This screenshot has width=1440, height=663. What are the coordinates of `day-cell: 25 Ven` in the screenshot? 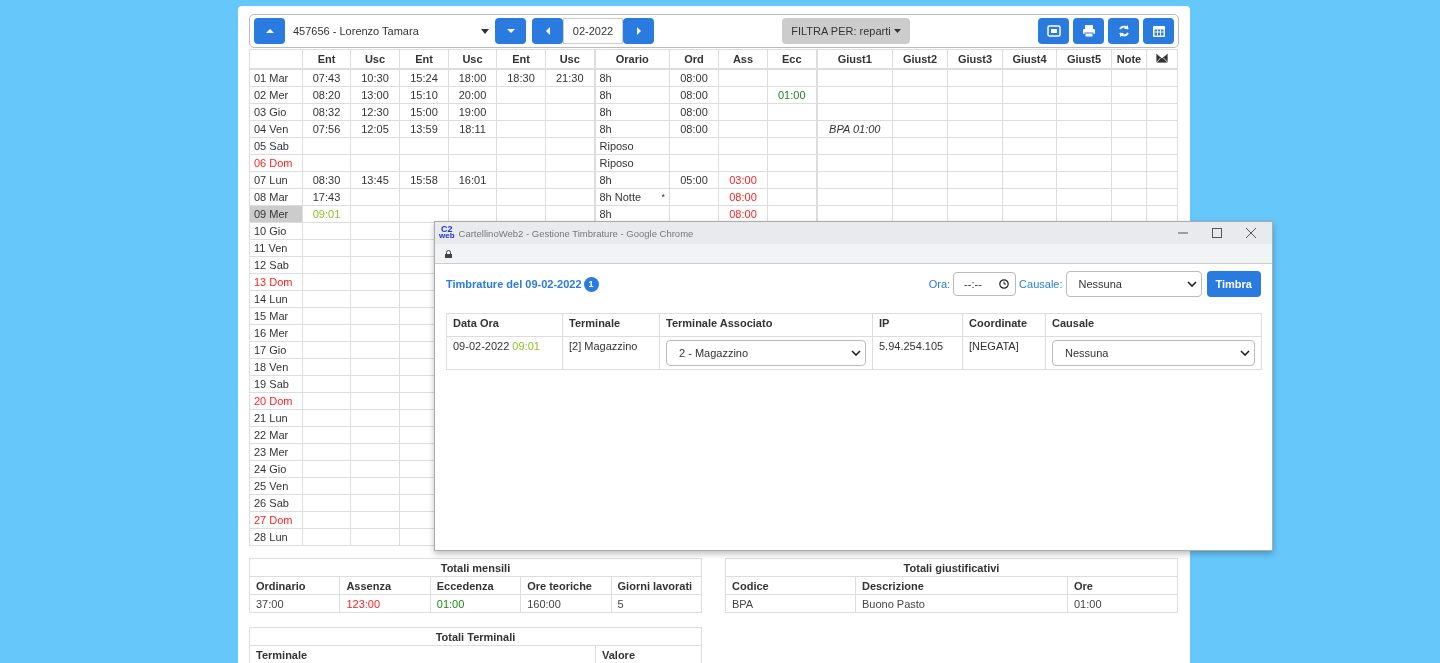 It's located at (276, 486).